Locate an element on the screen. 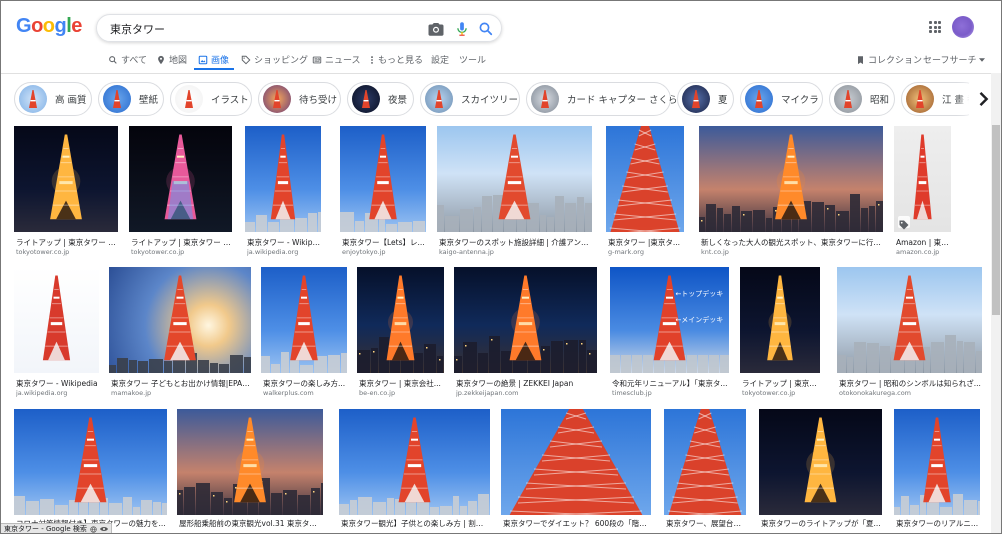  result-title: 東京タワーの絶景 | ZEKKEI Japan is located at coordinates (526, 383).